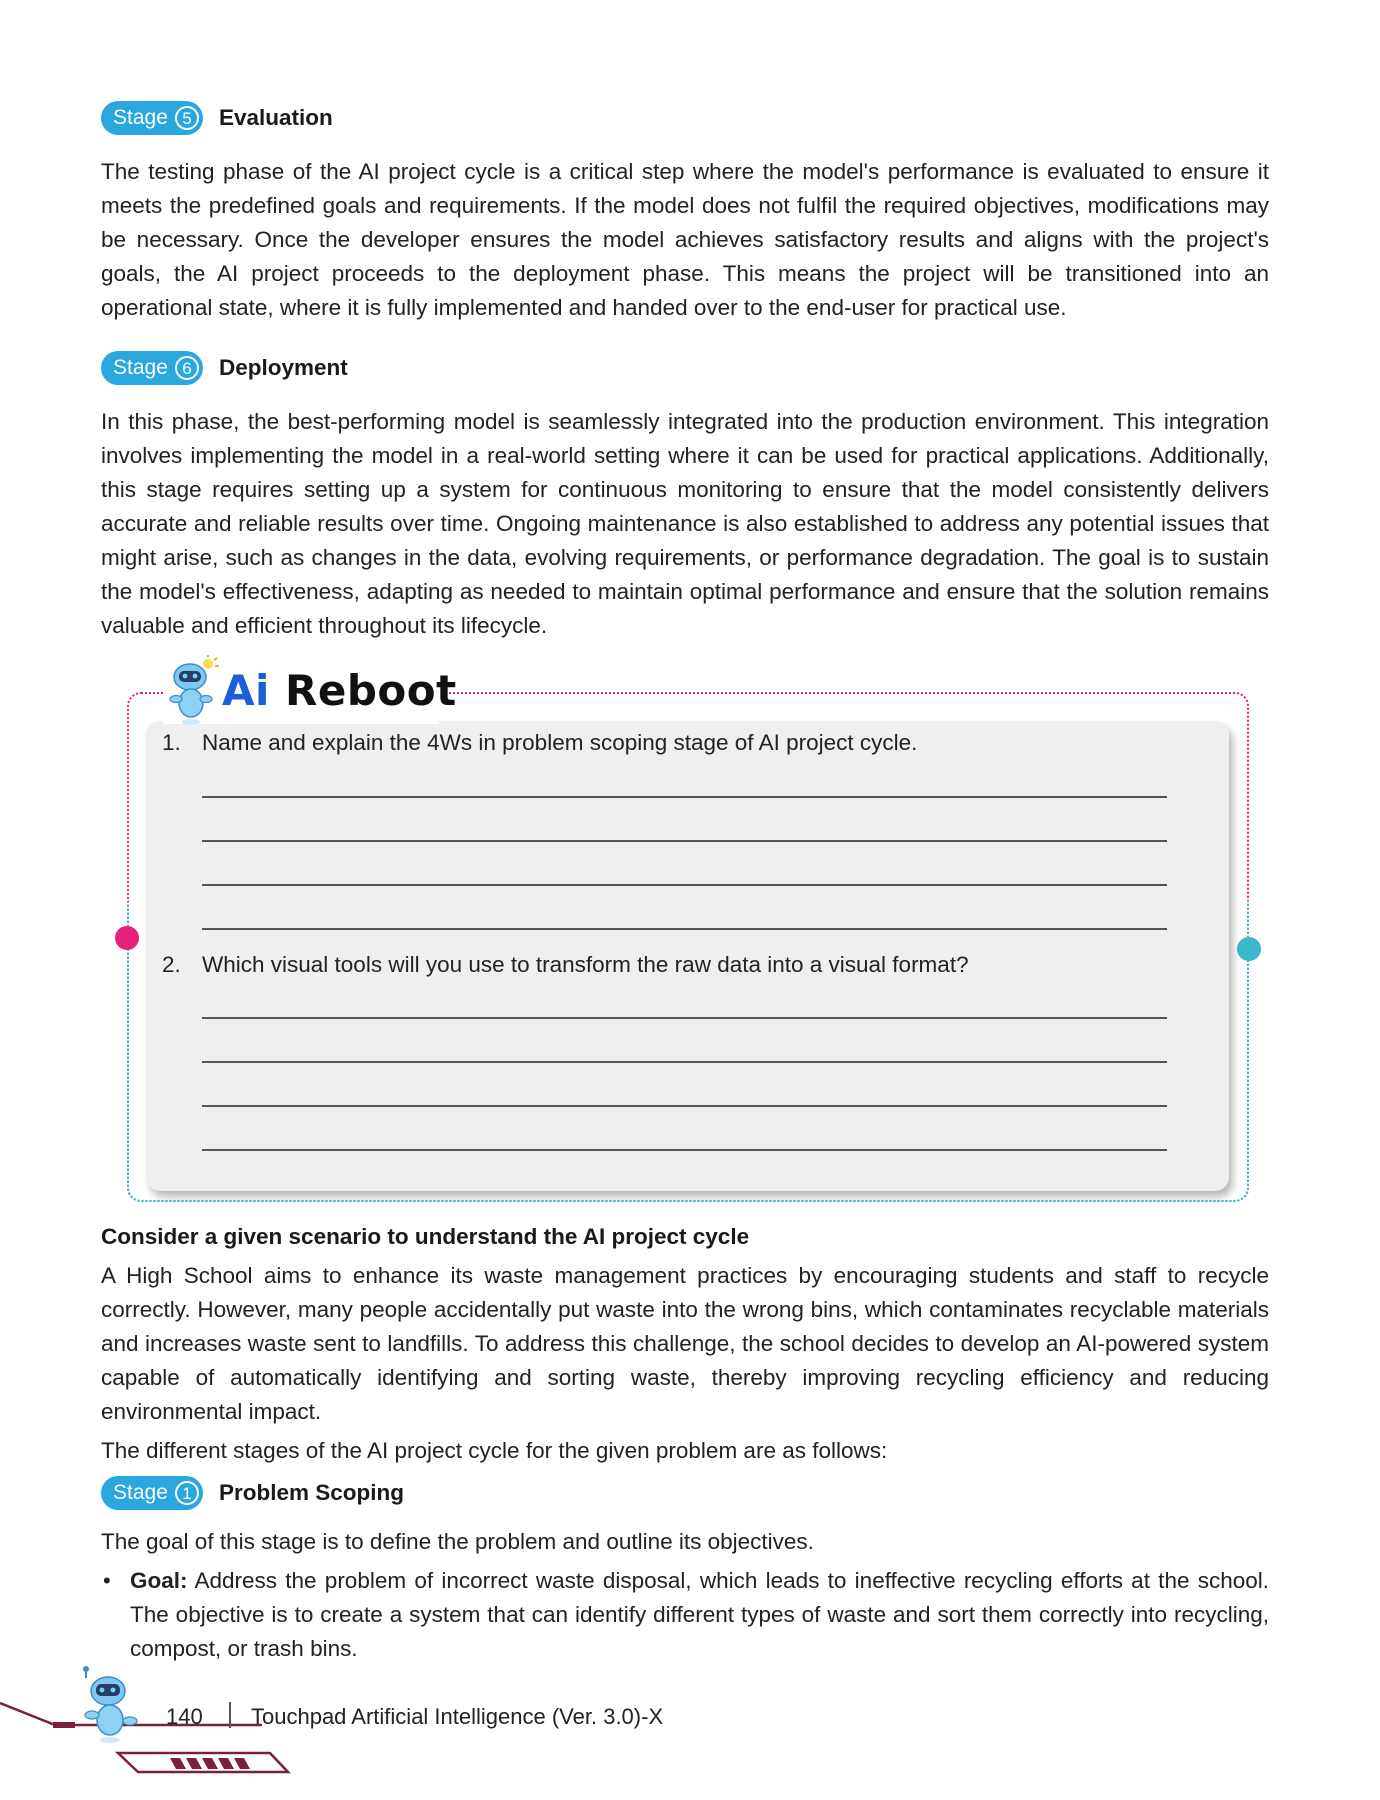 The image size is (1380, 1800). I want to click on bullet-label: Goal:, so click(159, 1580).